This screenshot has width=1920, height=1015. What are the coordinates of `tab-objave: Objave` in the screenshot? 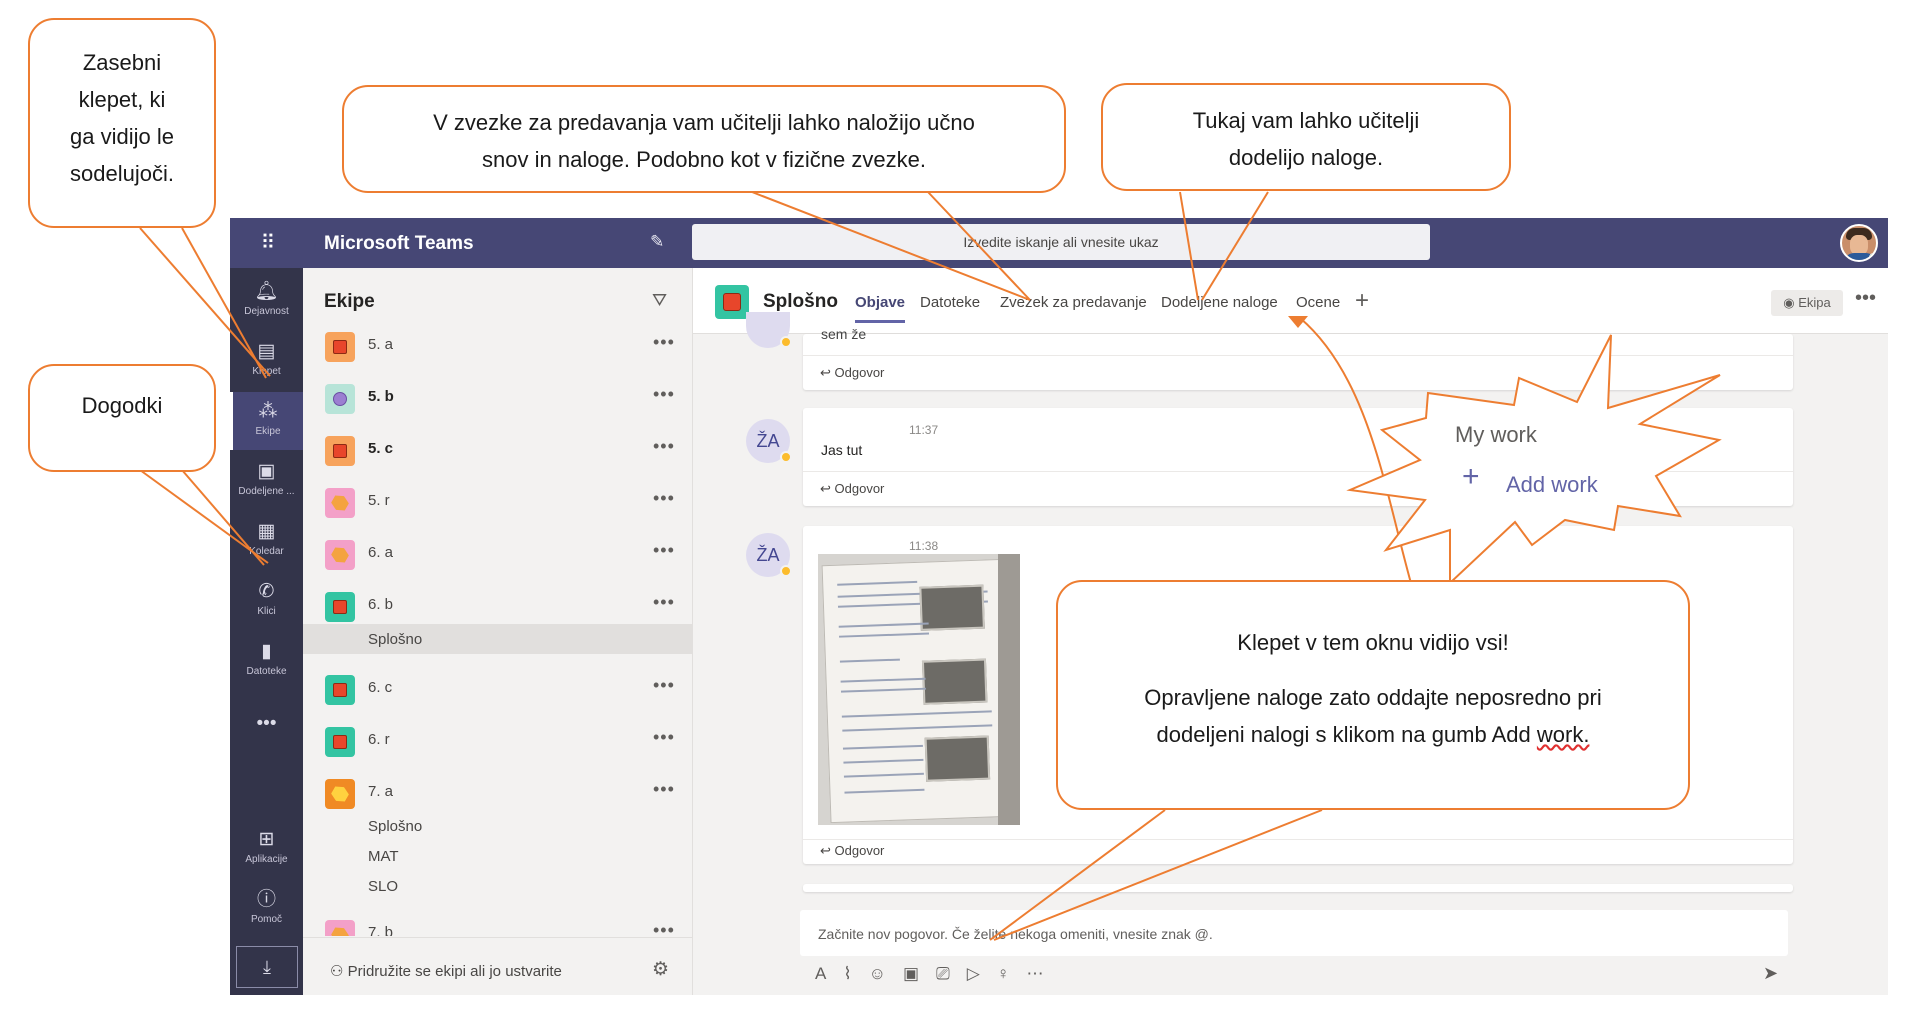 It's located at (880, 308).